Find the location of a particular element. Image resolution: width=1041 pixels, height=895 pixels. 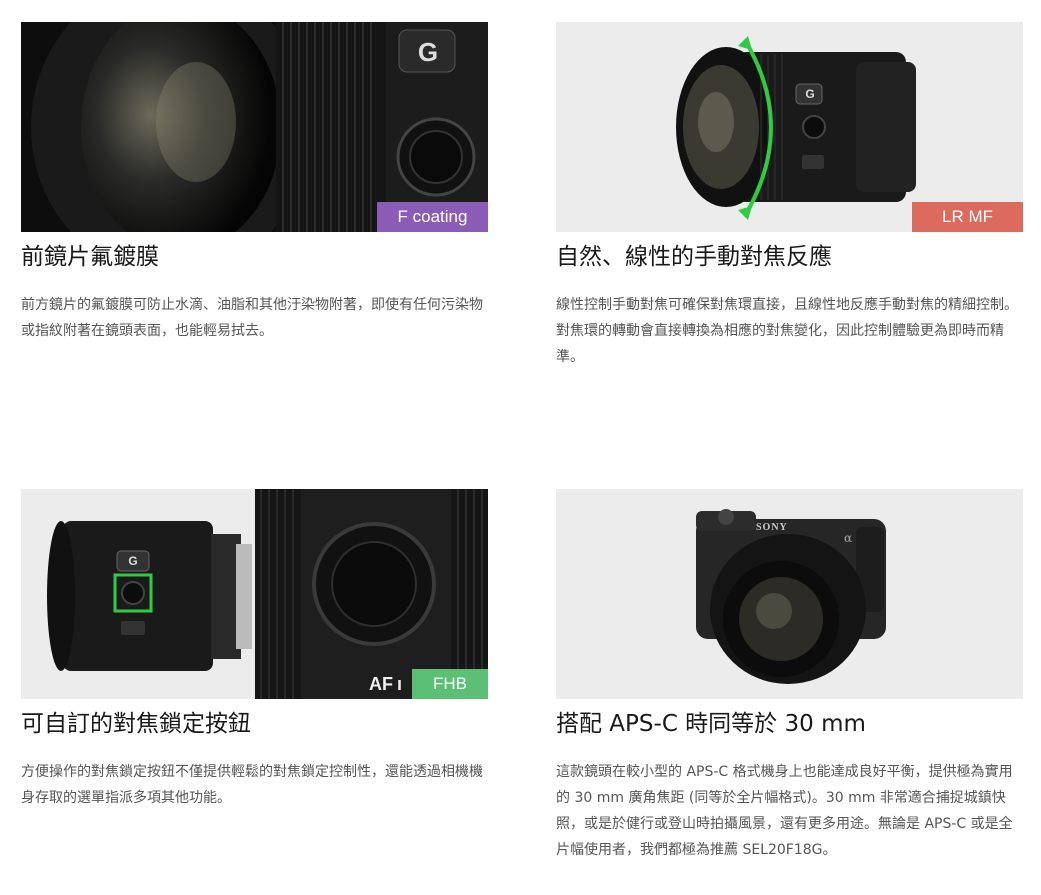

af-text: AF is located at coordinates (380, 684).